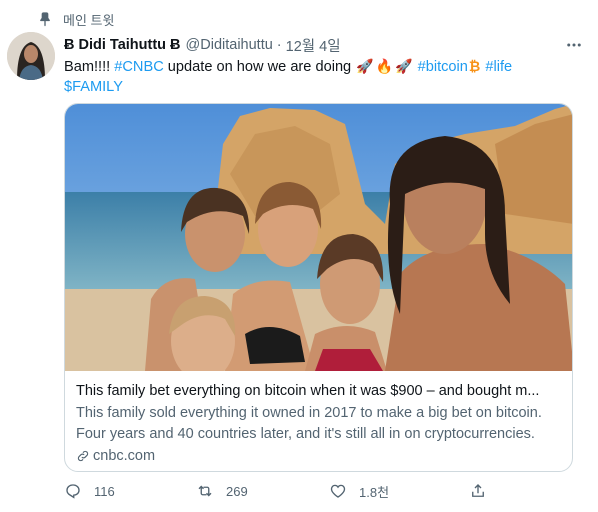  What do you see at coordinates (89, 67) in the screenshot?
I see `tweet-text-start: Bam!!!!` at bounding box center [89, 67].